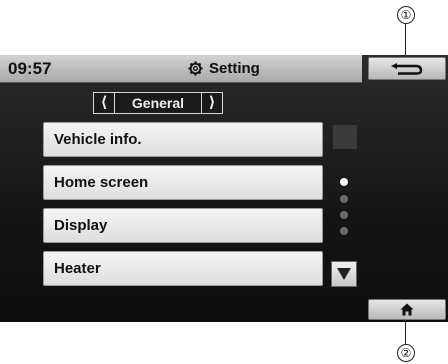  What do you see at coordinates (104, 103) in the screenshot?
I see `chevron-left-icon: ⟨` at bounding box center [104, 103].